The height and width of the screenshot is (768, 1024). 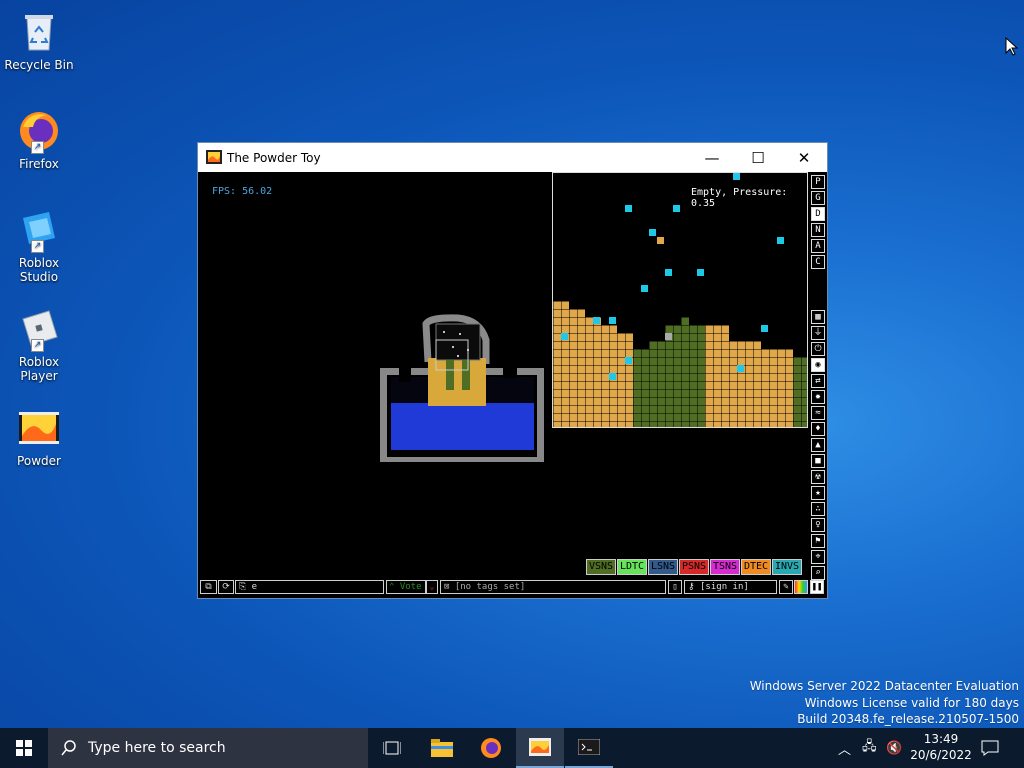 What do you see at coordinates (663, 567) in the screenshot?
I see `element-lsns: LSNS` at bounding box center [663, 567].